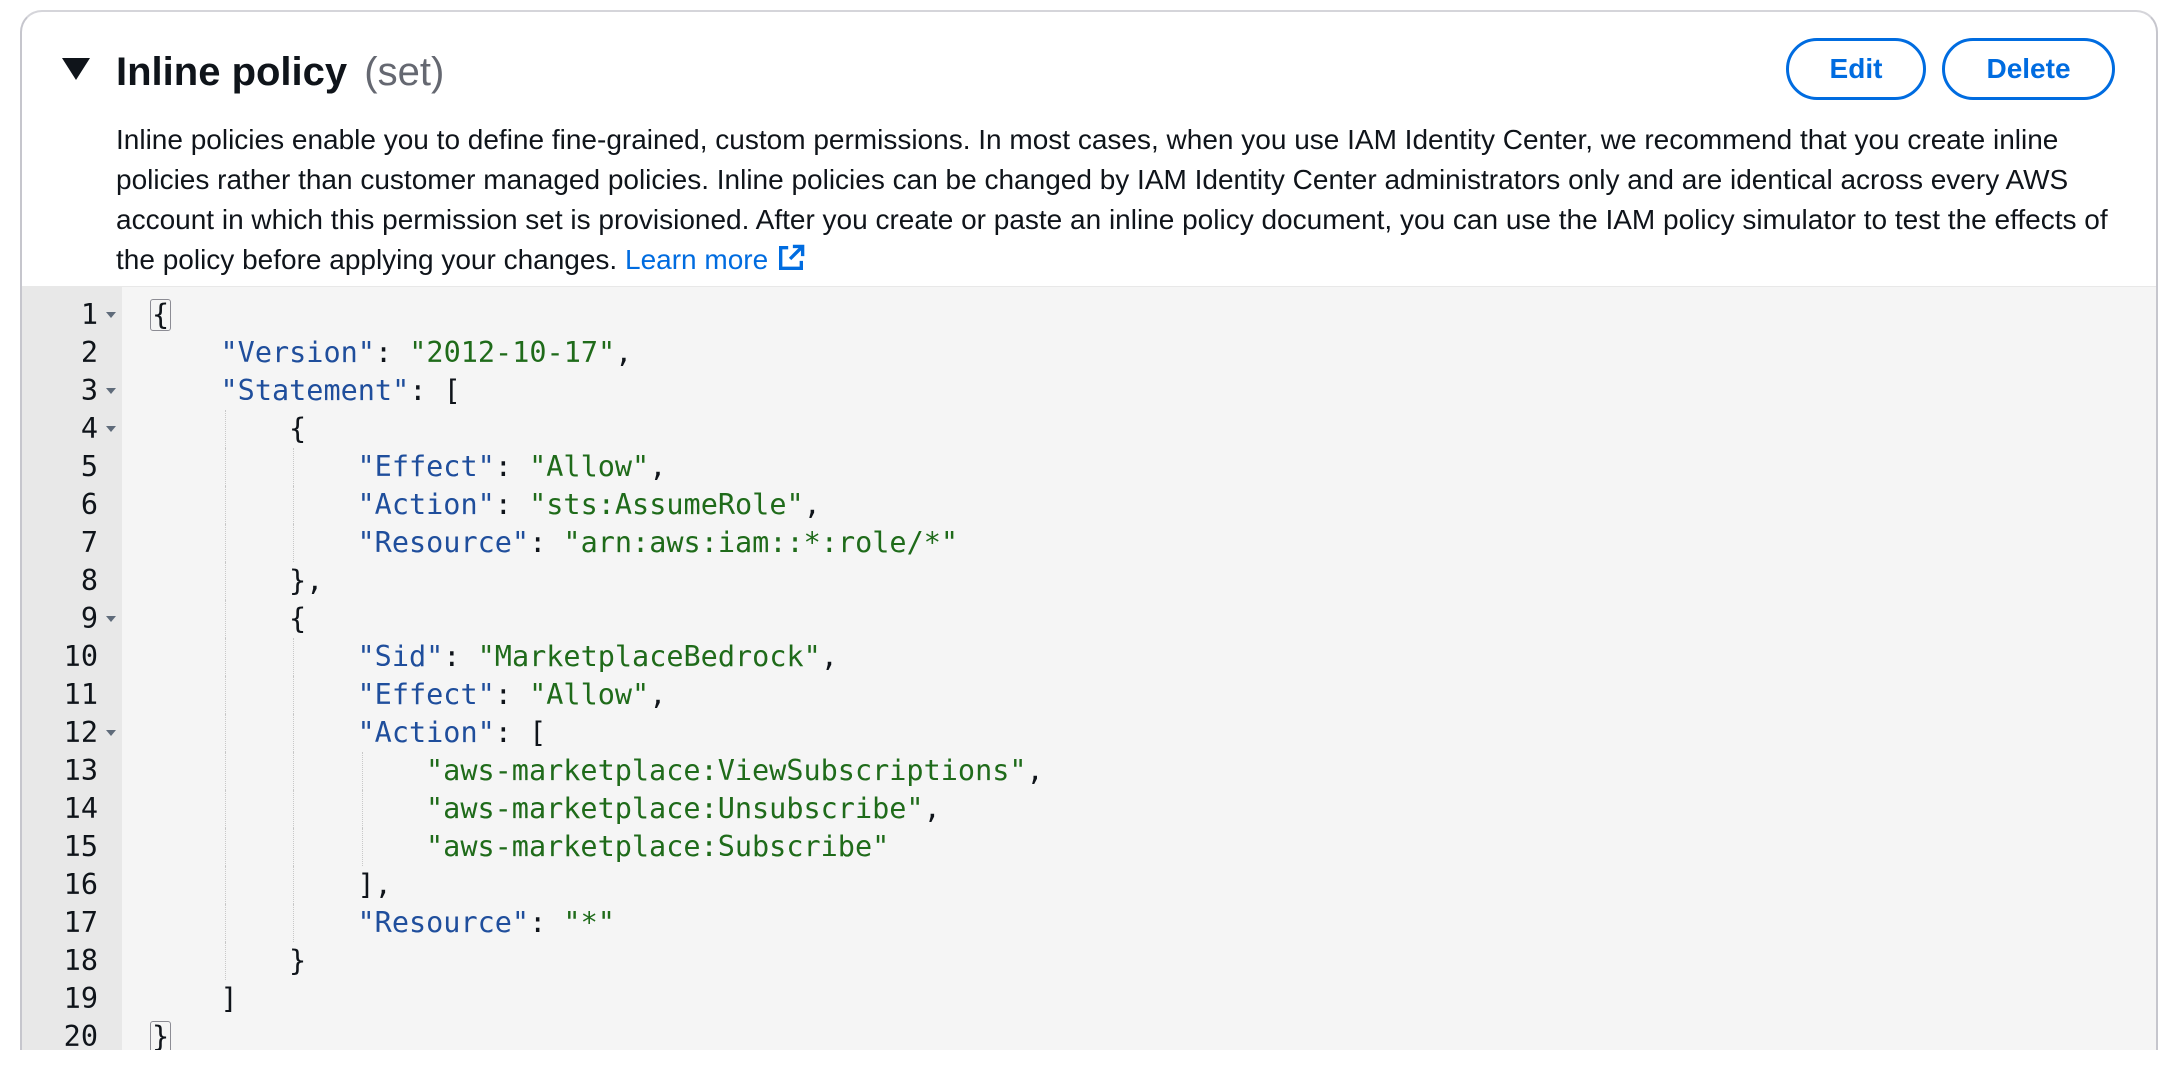 This screenshot has width=2176, height=1074. I want to click on json-string: "Allow", so click(589, 466).